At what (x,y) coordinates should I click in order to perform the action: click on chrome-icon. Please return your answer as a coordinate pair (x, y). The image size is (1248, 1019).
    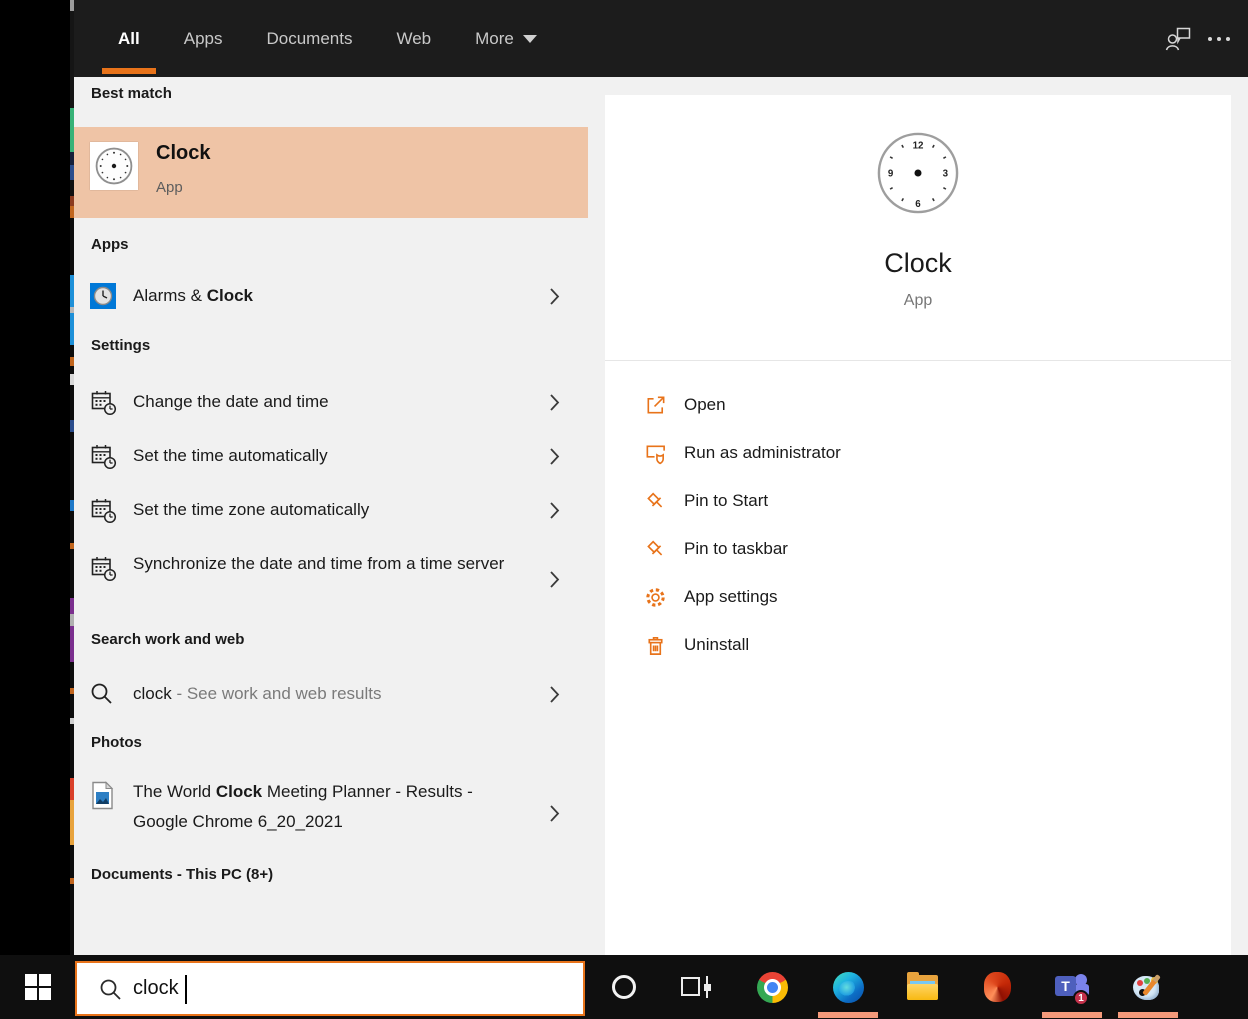
    Looking at the image, I should click on (772, 987).